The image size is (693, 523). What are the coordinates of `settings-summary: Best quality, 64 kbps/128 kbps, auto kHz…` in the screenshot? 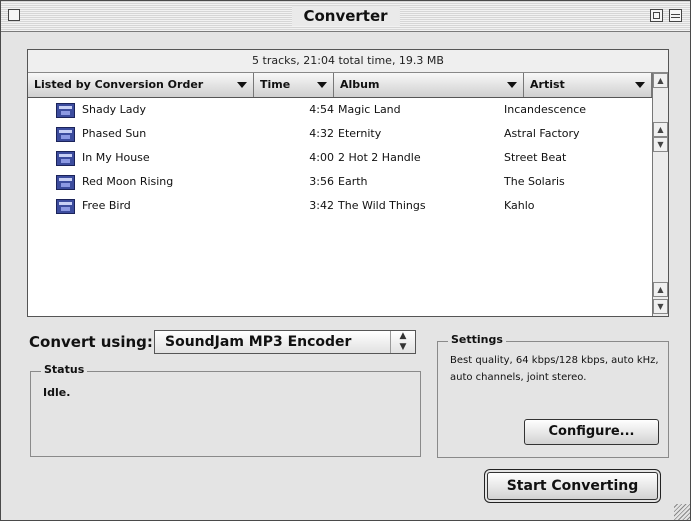 It's located at (554, 369).